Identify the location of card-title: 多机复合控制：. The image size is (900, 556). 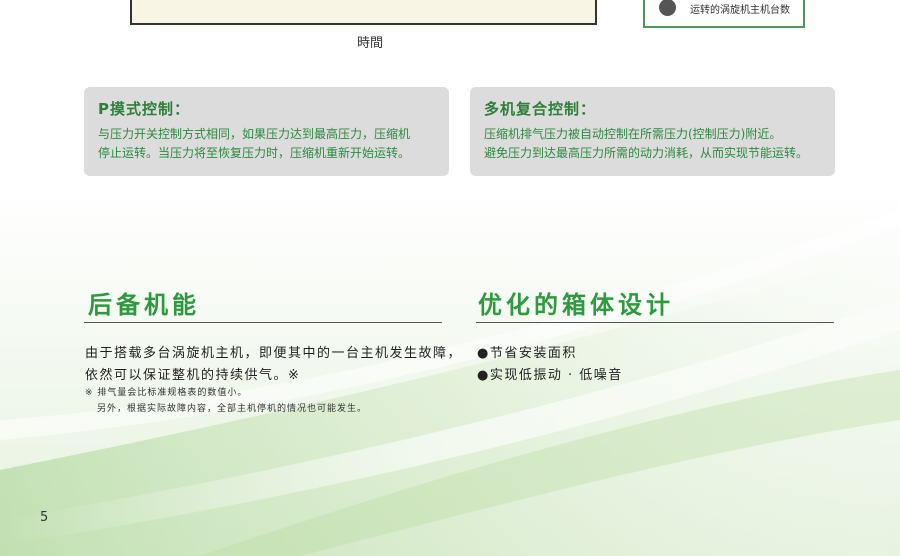
(540, 109).